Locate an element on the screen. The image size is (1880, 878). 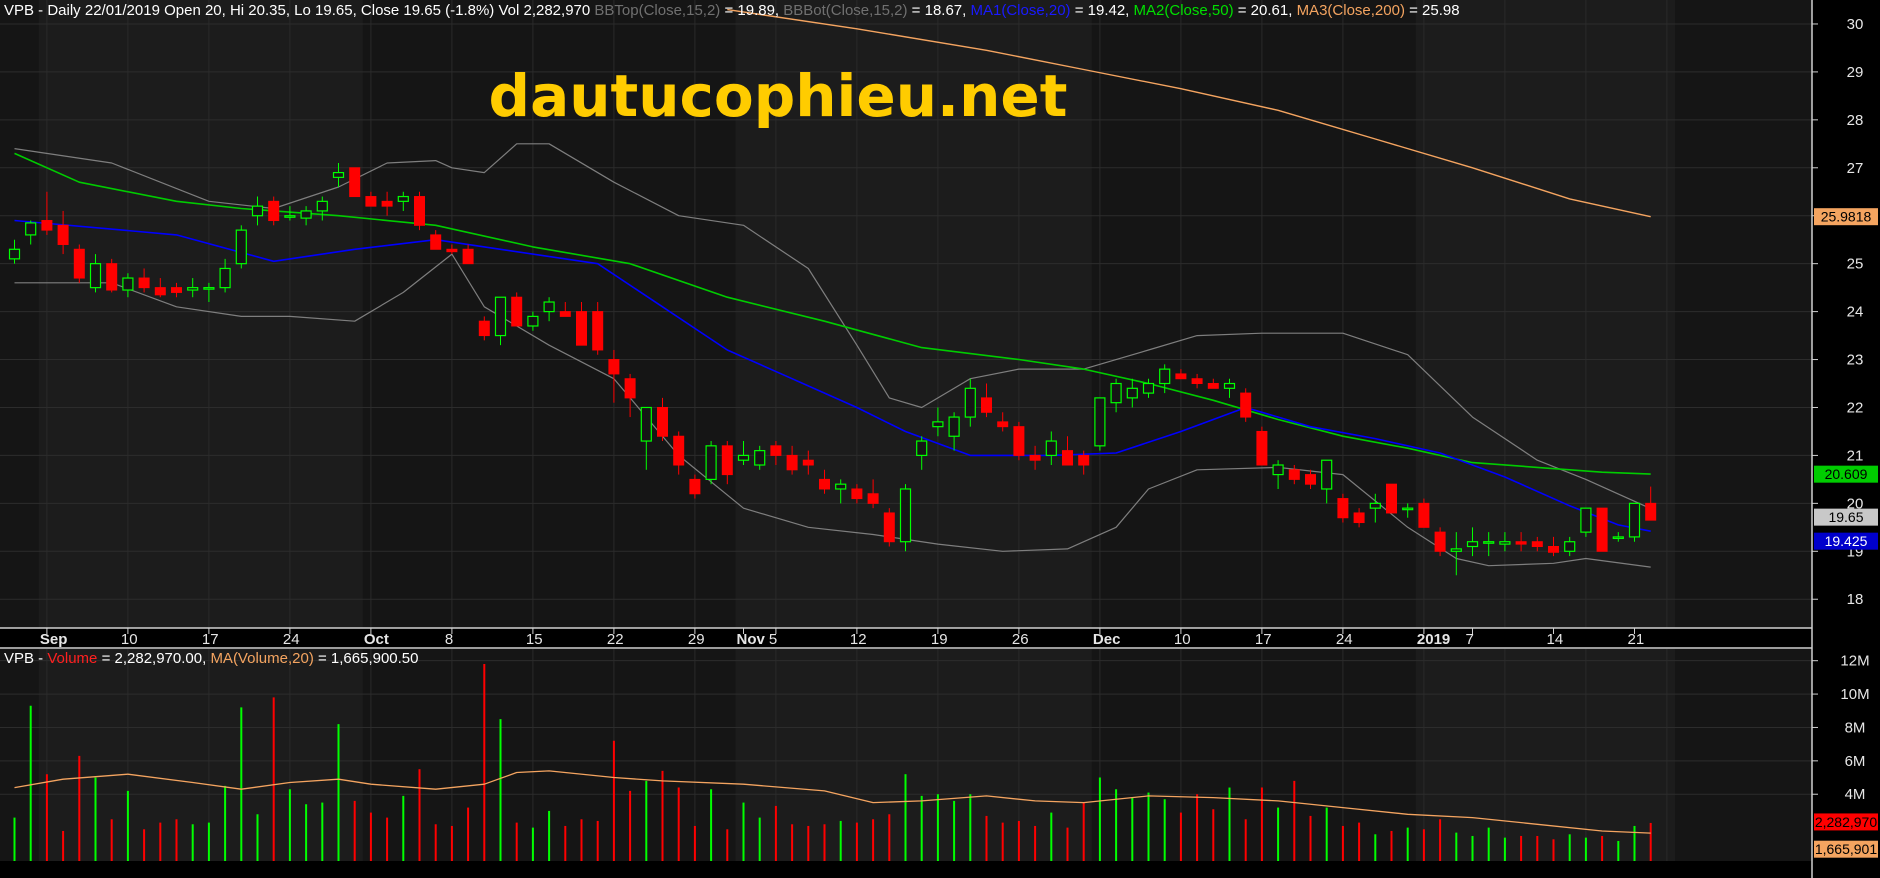
volume-y-tick-label: 12M is located at coordinates (1854, 661).